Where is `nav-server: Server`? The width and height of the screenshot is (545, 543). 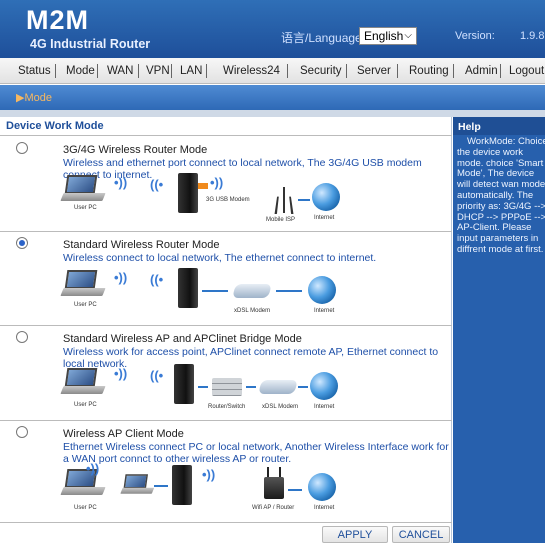
nav-server: Server is located at coordinates (374, 71).